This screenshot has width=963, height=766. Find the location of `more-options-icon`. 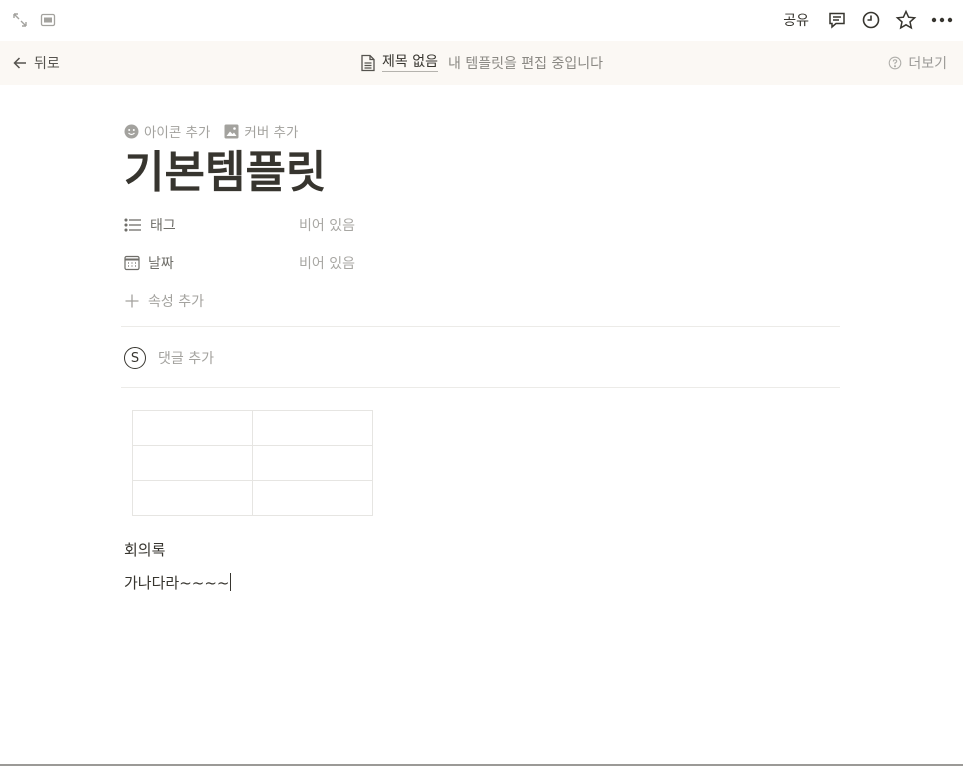

more-options-icon is located at coordinates (942, 20).